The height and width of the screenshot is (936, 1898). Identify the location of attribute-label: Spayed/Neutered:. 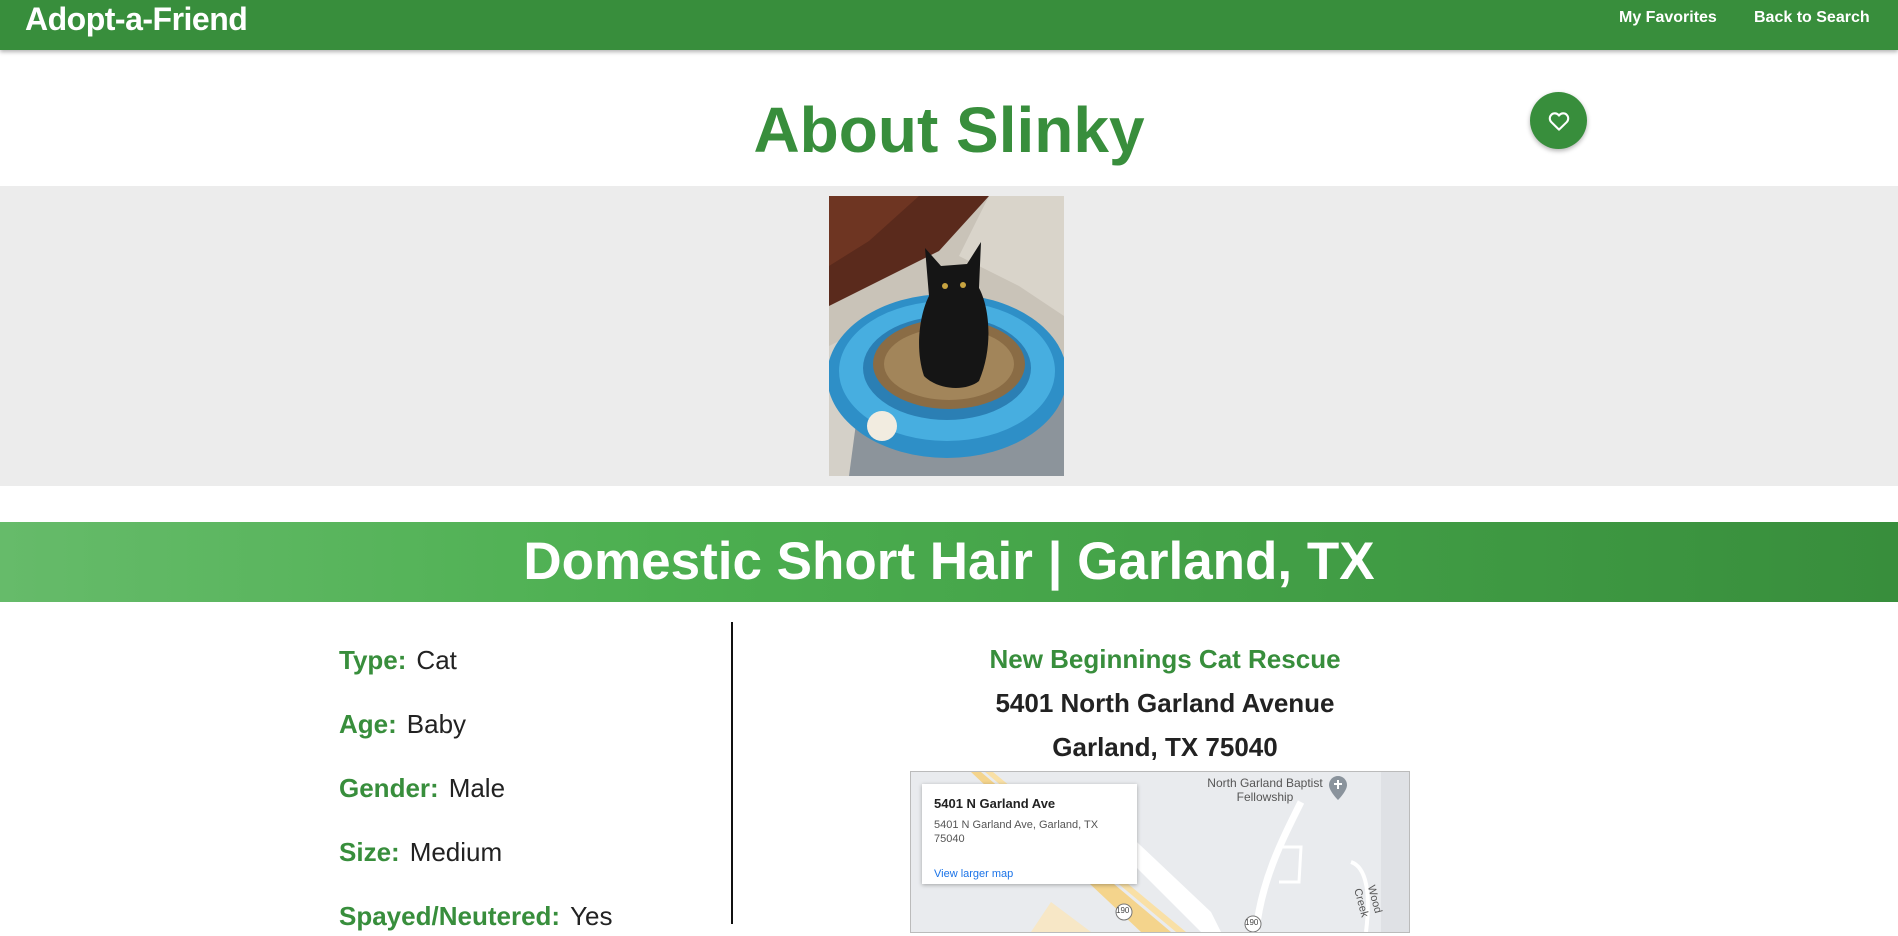
(450, 916).